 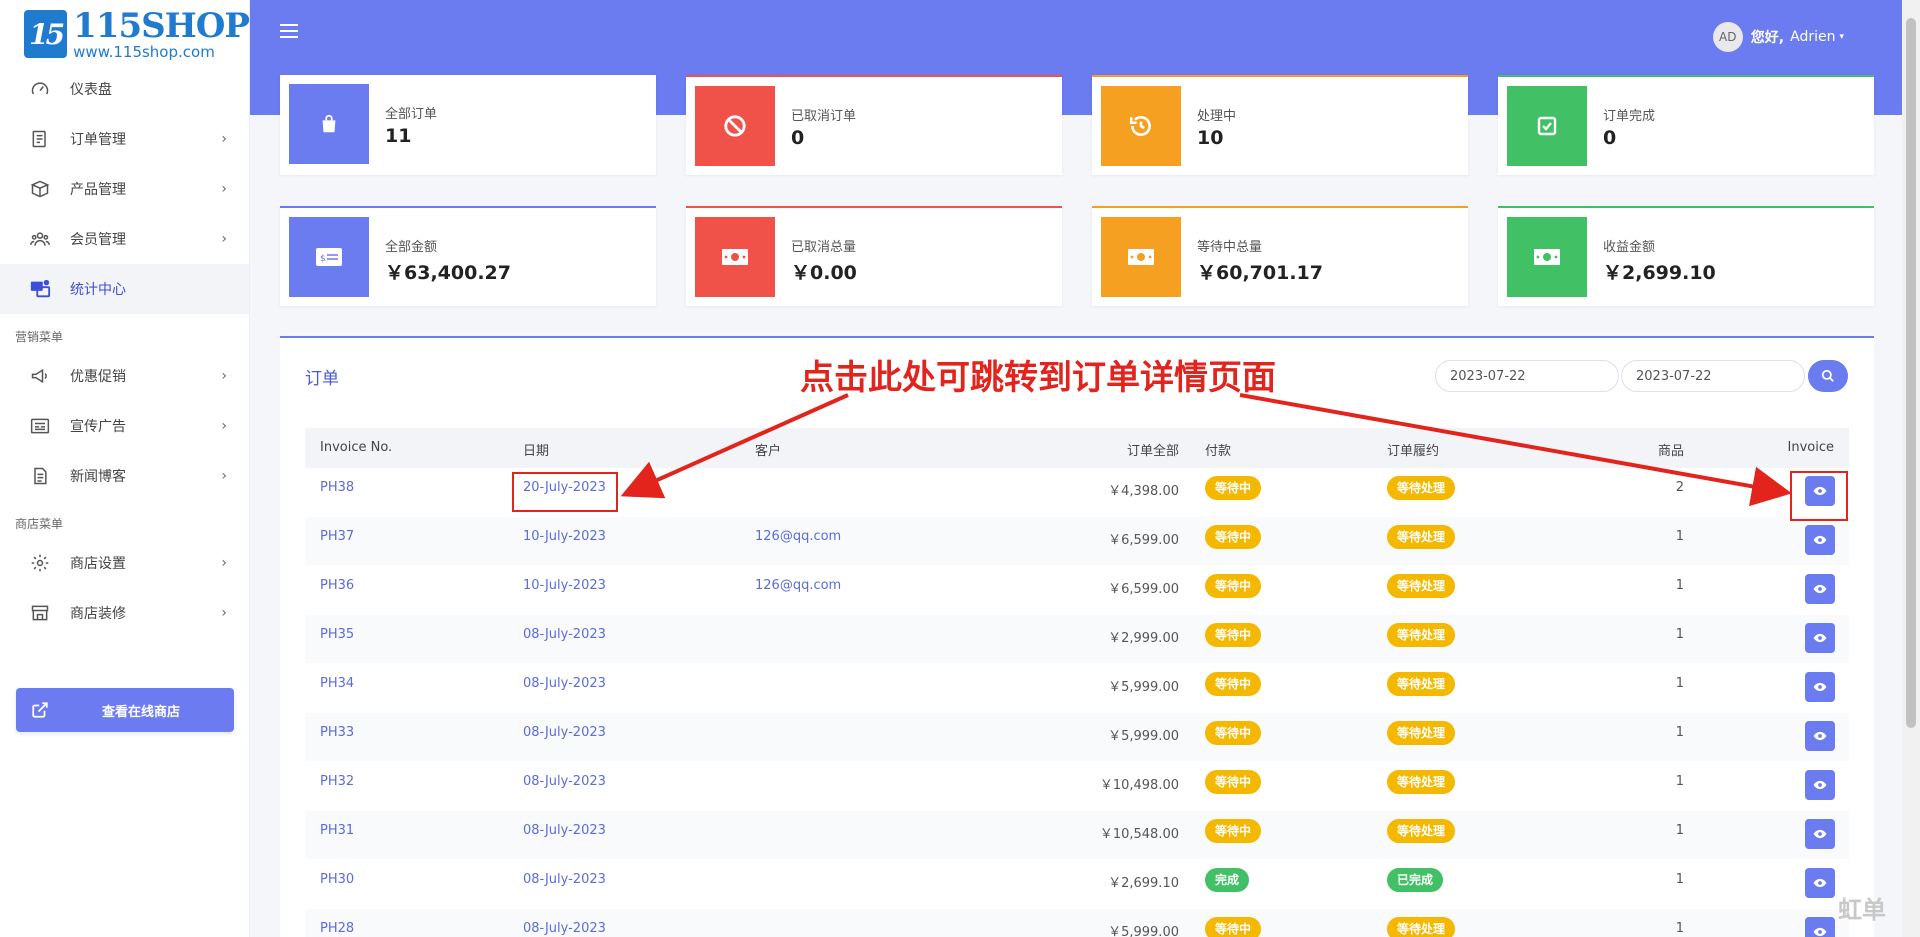 I want to click on sidebar-item-label: 会员管理, so click(x=98, y=240).